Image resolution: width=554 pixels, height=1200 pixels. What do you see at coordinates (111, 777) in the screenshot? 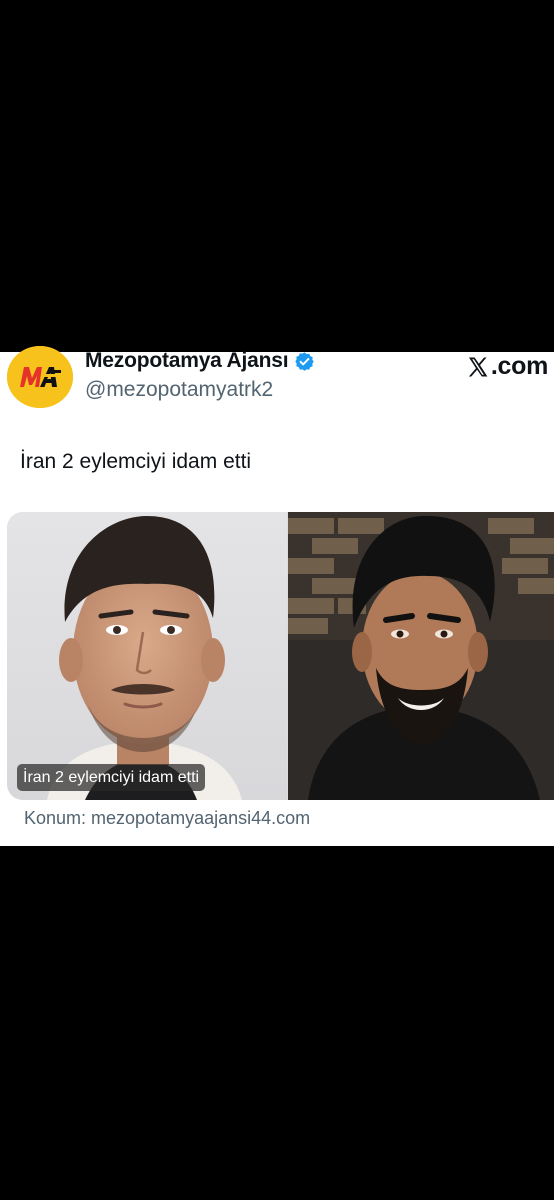
I see `media-caption: İran 2 eylemciyi idam etti` at bounding box center [111, 777].